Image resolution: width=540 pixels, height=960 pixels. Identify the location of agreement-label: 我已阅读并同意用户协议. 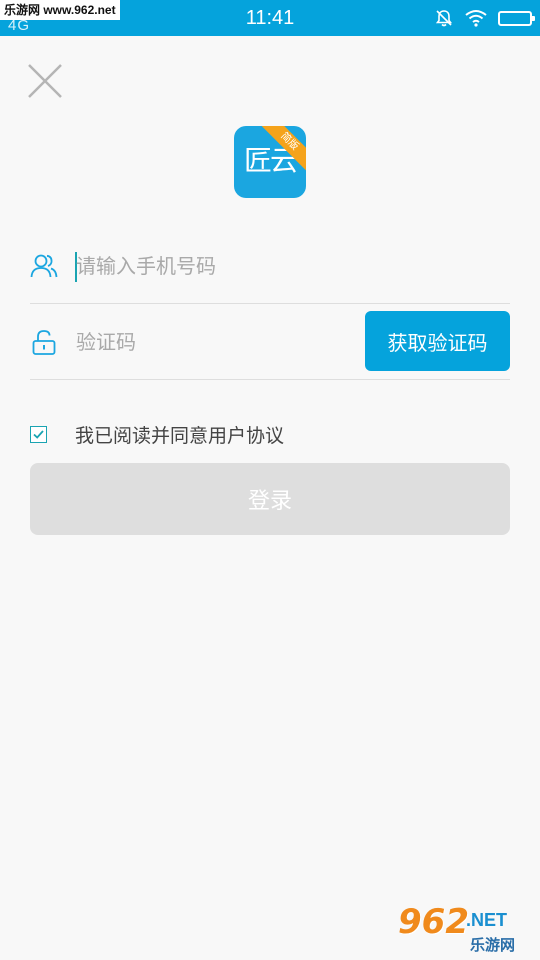
(179, 434).